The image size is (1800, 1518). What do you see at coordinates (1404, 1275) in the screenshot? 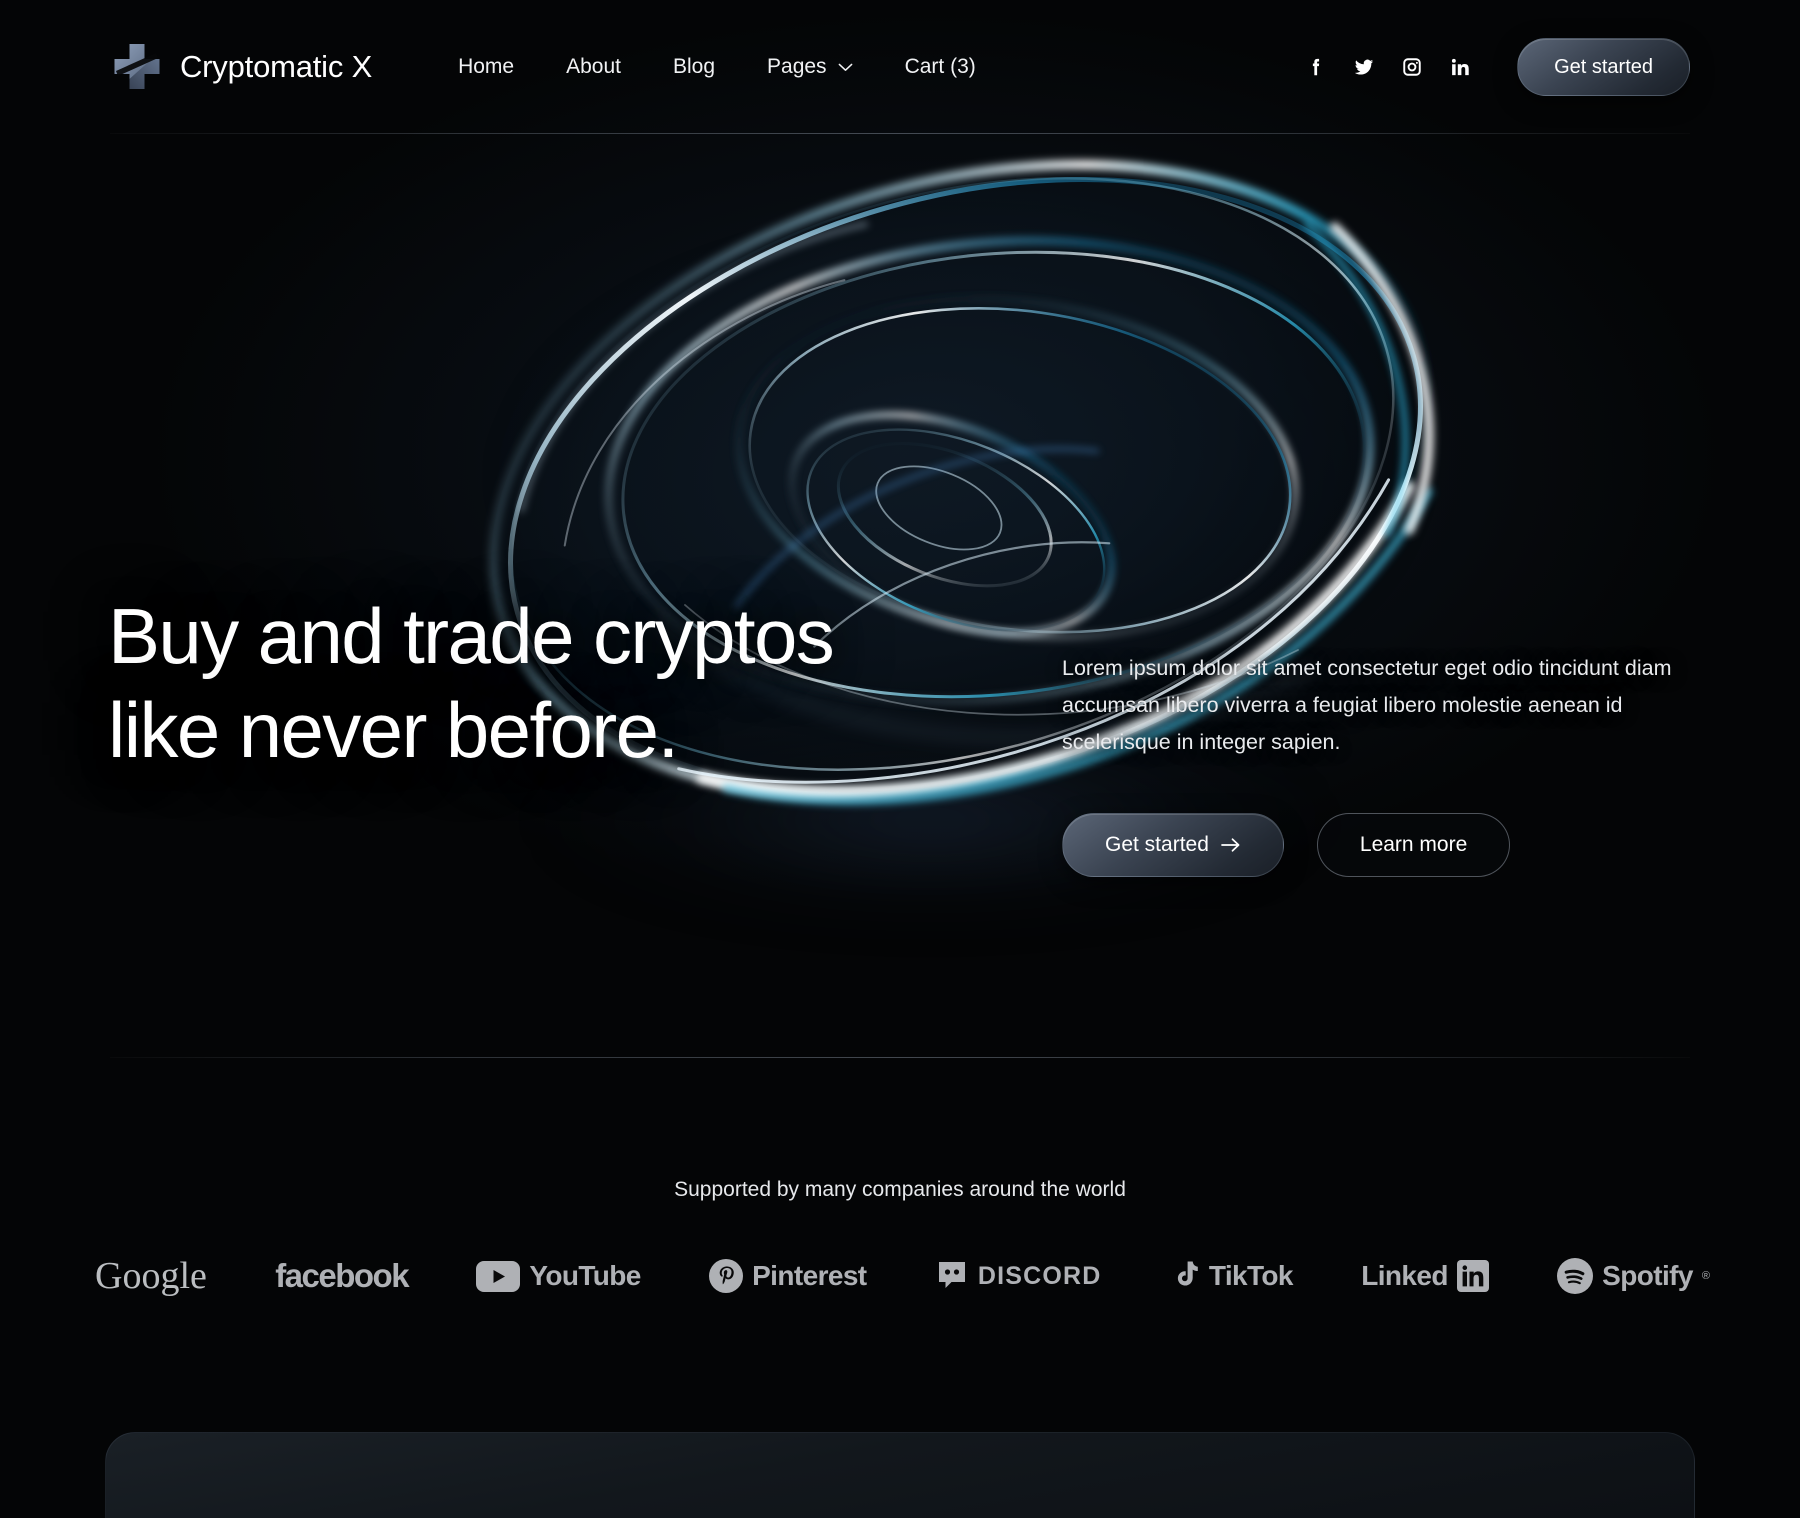
I see `linkedin-wordmark: Linked` at bounding box center [1404, 1275].